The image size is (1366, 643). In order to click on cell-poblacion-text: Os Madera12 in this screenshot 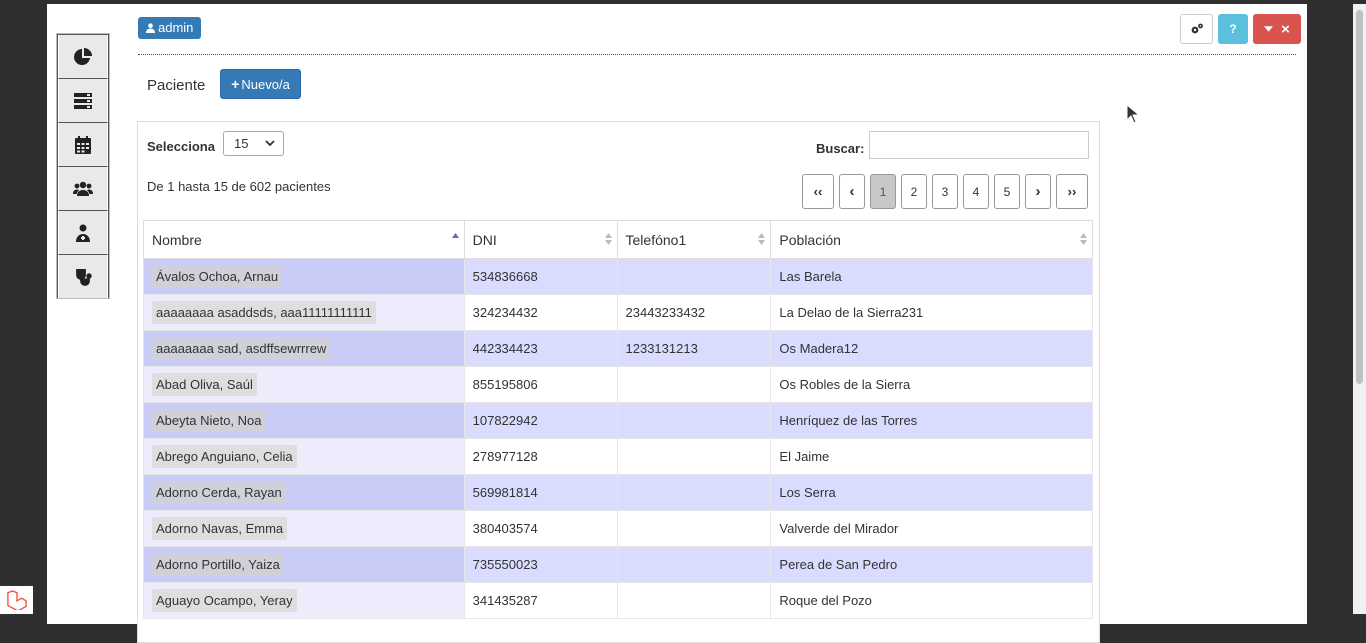, I will do `click(819, 348)`.